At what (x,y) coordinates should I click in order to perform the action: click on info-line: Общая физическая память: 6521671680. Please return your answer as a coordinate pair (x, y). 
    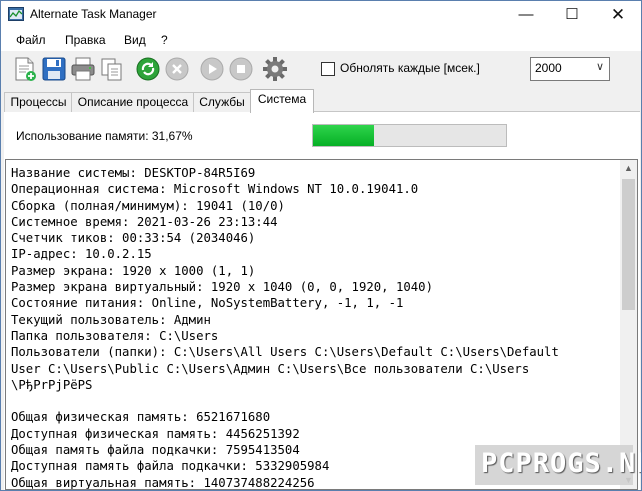
    Looking at the image, I should click on (141, 417).